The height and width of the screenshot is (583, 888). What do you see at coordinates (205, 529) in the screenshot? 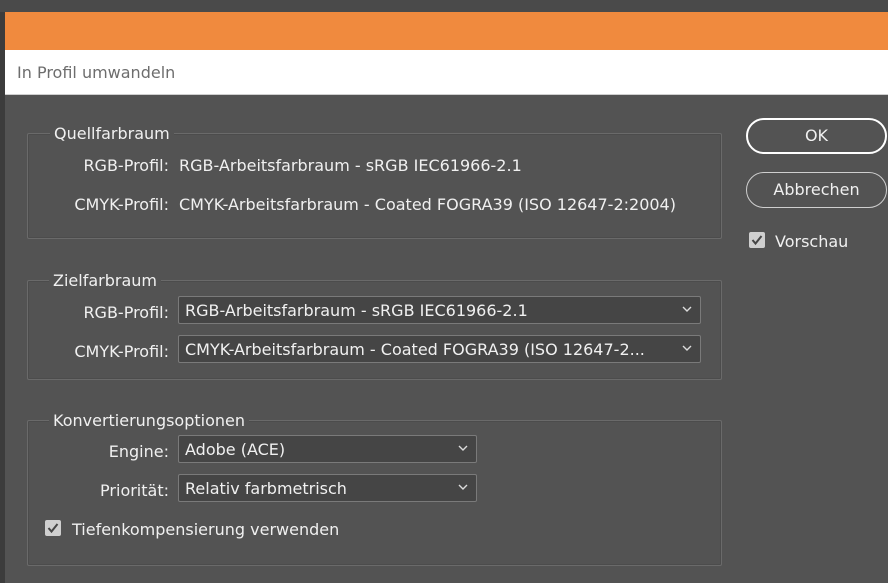
I see `blackpoint-label: Tiefenkompensierung verwenden` at bounding box center [205, 529].